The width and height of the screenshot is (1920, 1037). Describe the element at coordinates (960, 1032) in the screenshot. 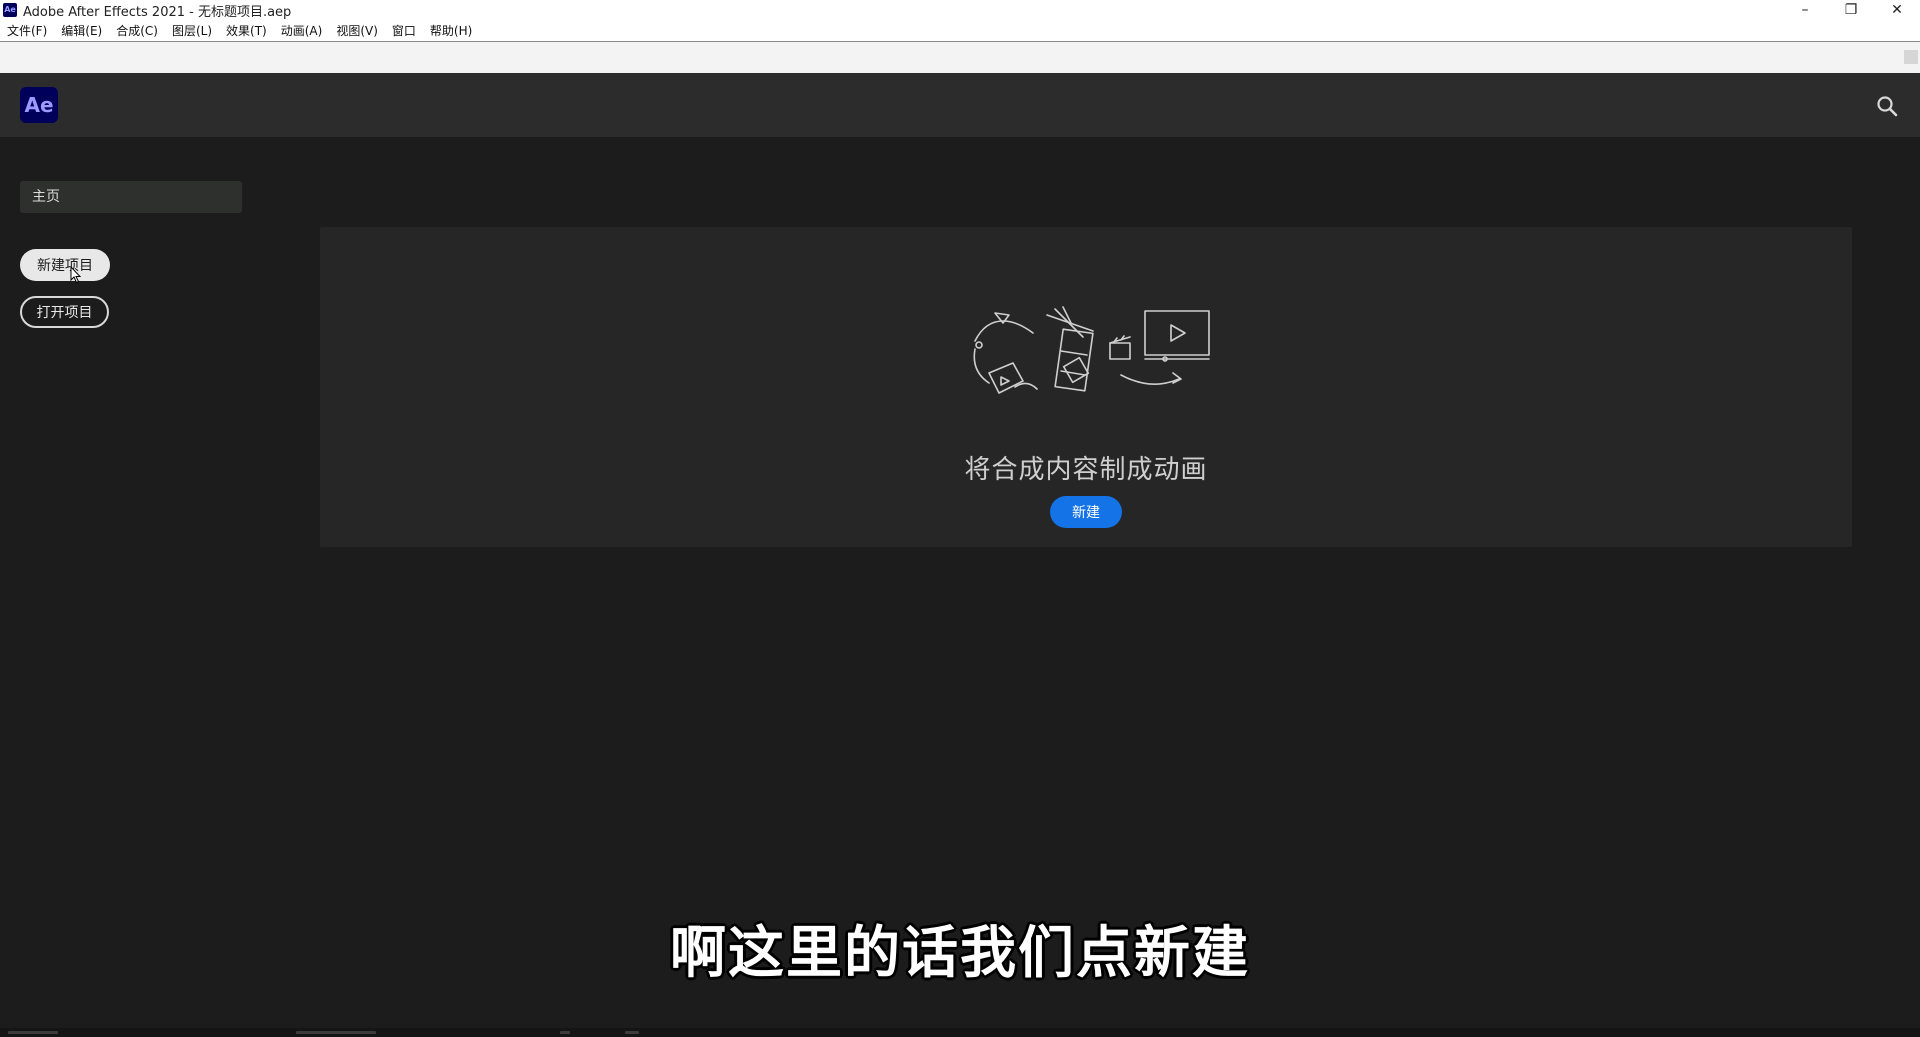

I see `bottom-strip` at that location.